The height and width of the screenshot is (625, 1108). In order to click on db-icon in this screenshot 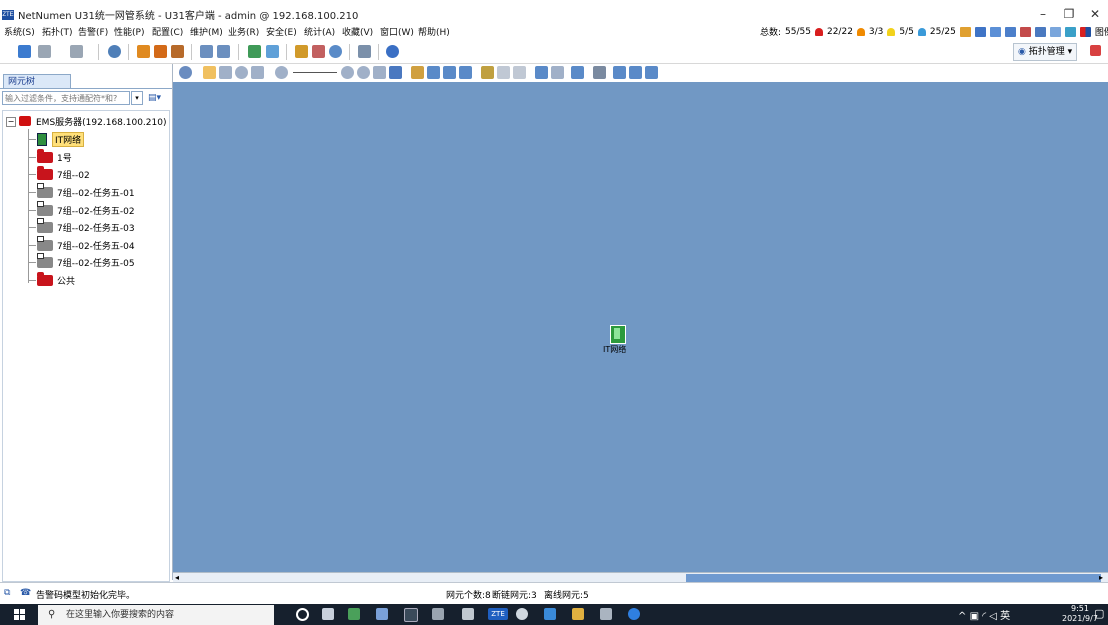, I will do `click(318, 51)`.